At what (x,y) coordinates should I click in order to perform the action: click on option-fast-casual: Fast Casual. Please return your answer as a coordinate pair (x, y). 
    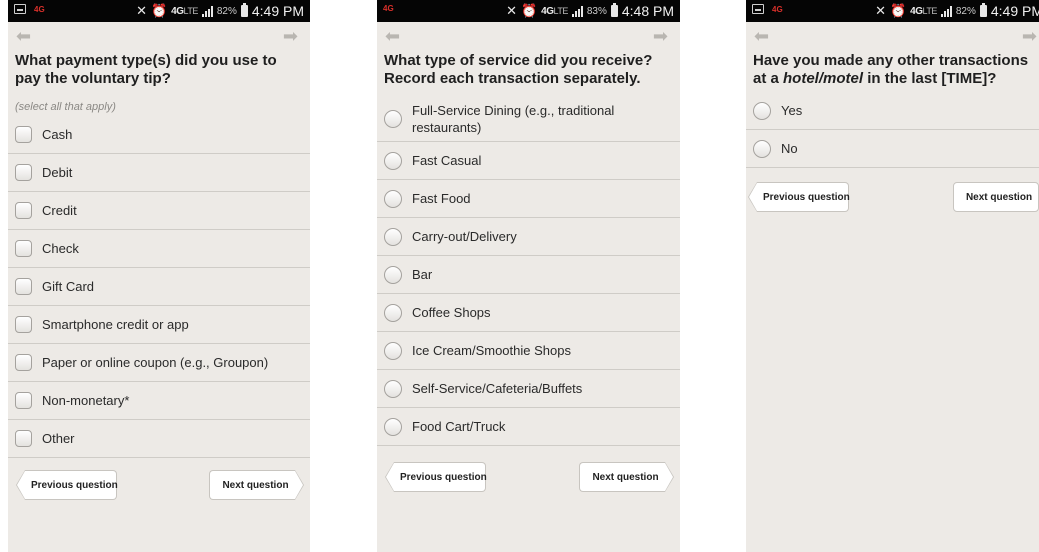
    Looking at the image, I should click on (528, 161).